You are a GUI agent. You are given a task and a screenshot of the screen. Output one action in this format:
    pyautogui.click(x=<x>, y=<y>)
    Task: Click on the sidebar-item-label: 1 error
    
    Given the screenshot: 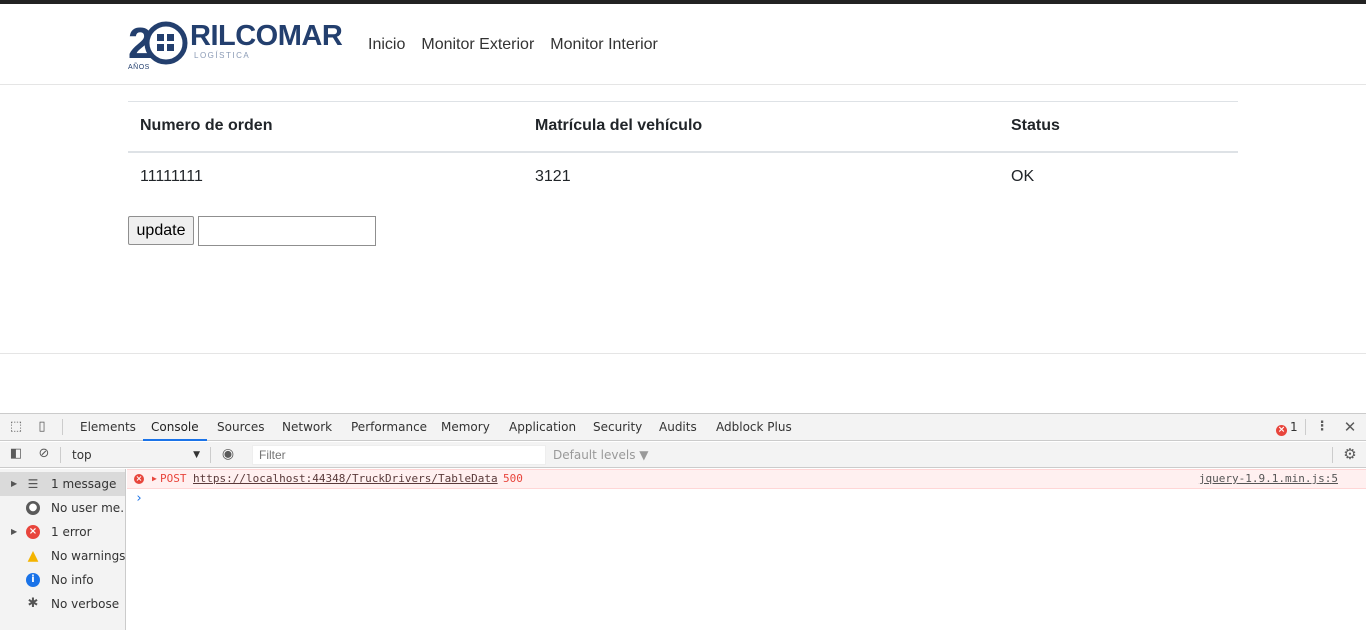 What is the action you would take?
    pyautogui.click(x=71, y=532)
    